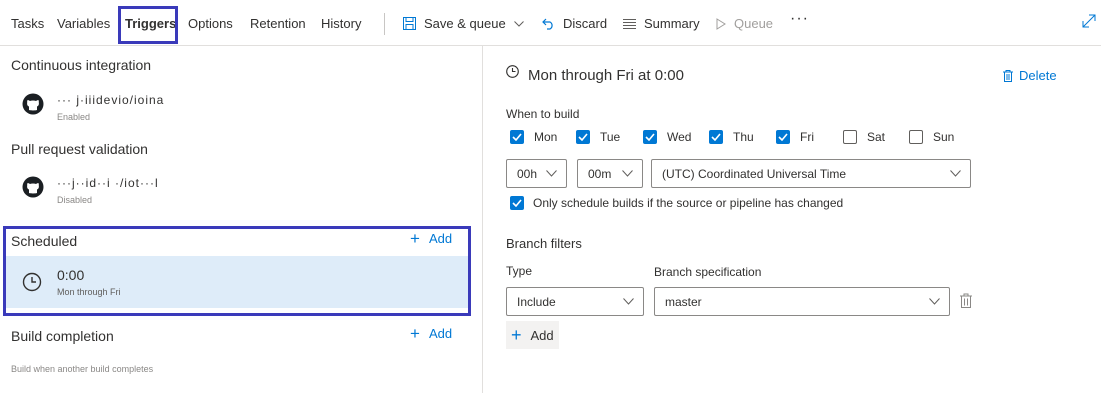 Image resolution: width=1101 pixels, height=393 pixels. What do you see at coordinates (210, 23) in the screenshot?
I see `tab-options: Options` at bounding box center [210, 23].